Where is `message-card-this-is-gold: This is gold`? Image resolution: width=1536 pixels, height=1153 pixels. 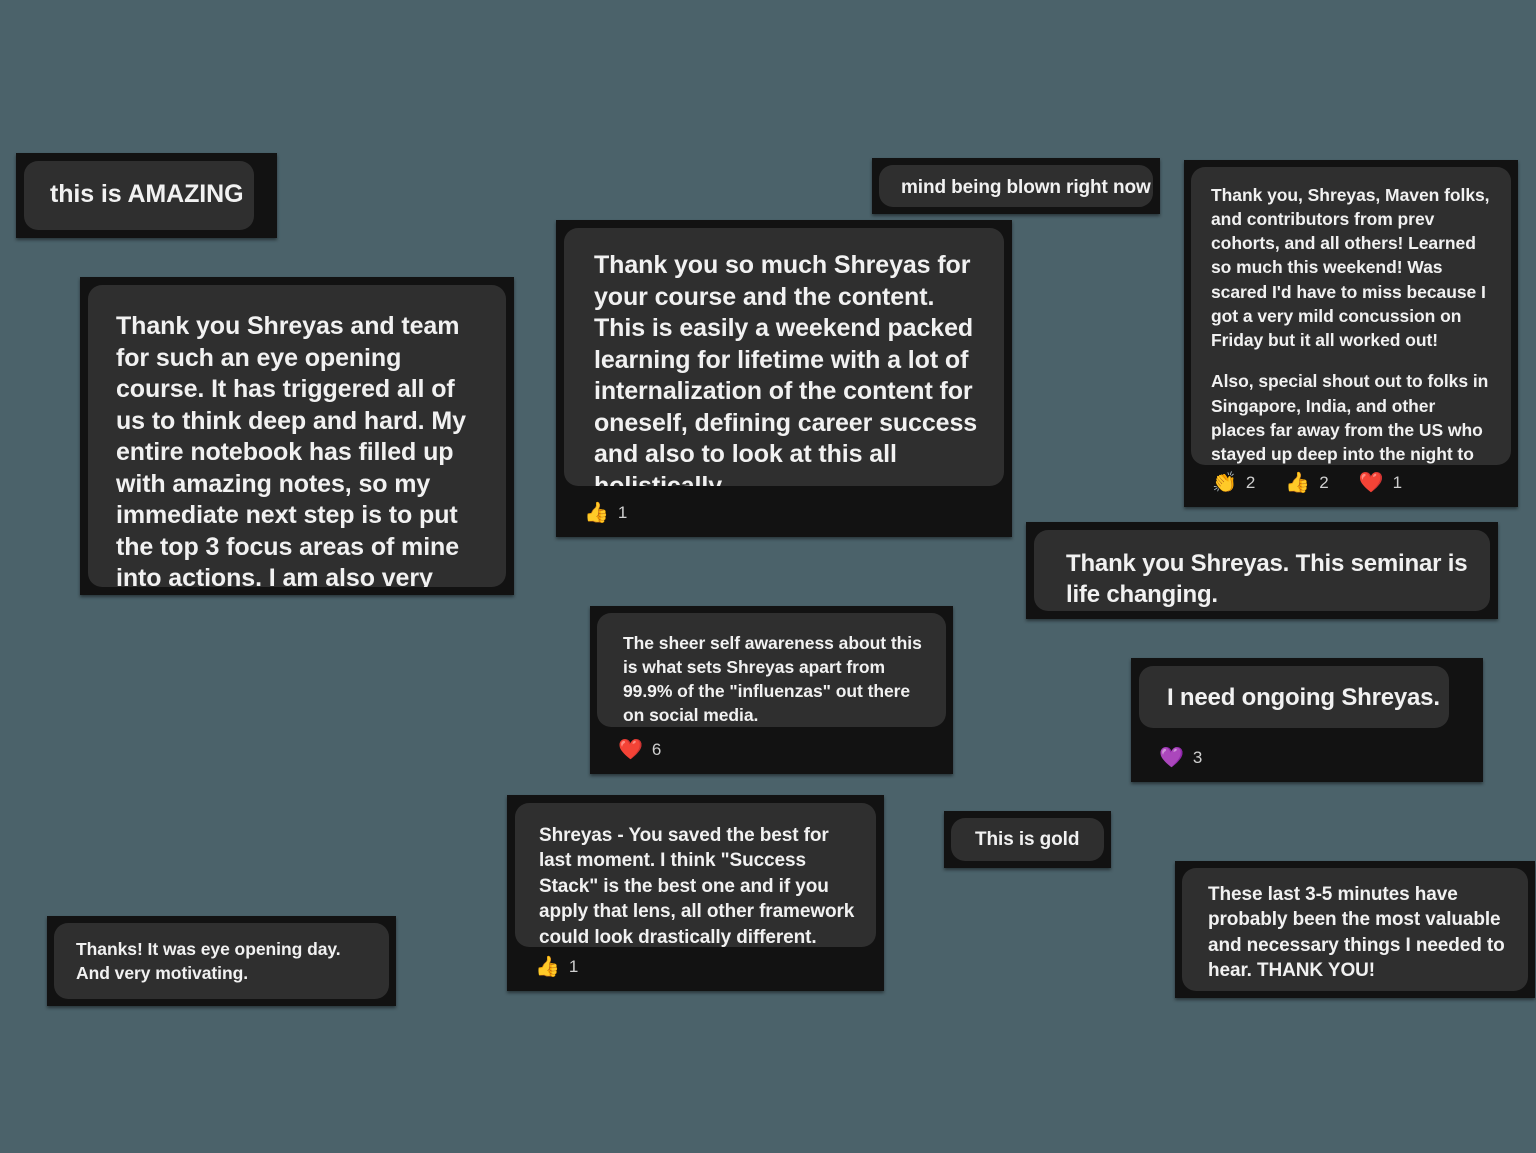 message-card-this-is-gold: This is gold is located at coordinates (1027, 839).